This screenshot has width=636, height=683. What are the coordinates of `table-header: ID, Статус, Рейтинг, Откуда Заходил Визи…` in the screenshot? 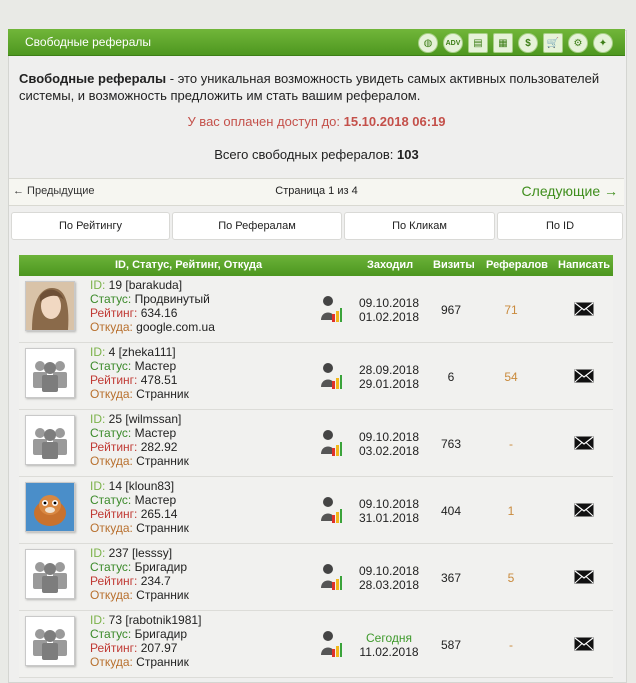 It's located at (316, 265).